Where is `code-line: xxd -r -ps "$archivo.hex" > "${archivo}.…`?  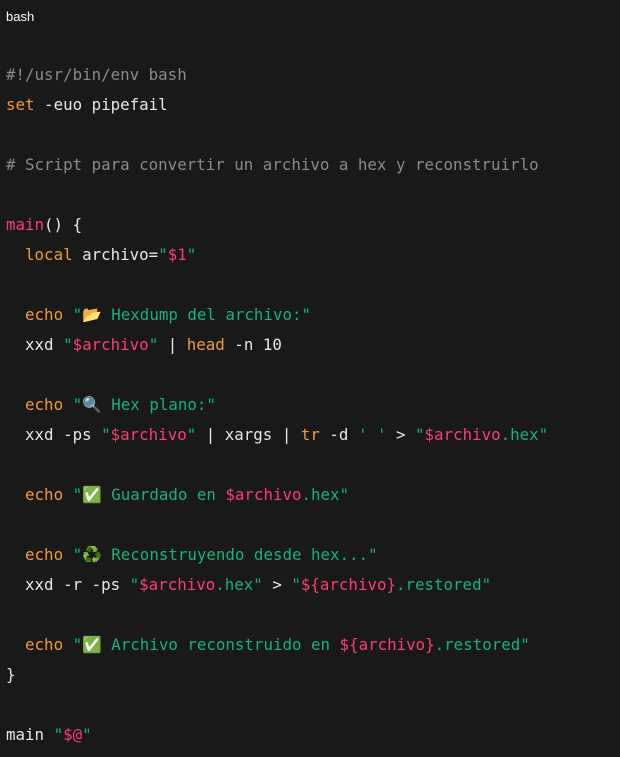 code-line: xxd -r -ps "$archivo.hex" > "${archivo}.… is located at coordinates (277, 585).